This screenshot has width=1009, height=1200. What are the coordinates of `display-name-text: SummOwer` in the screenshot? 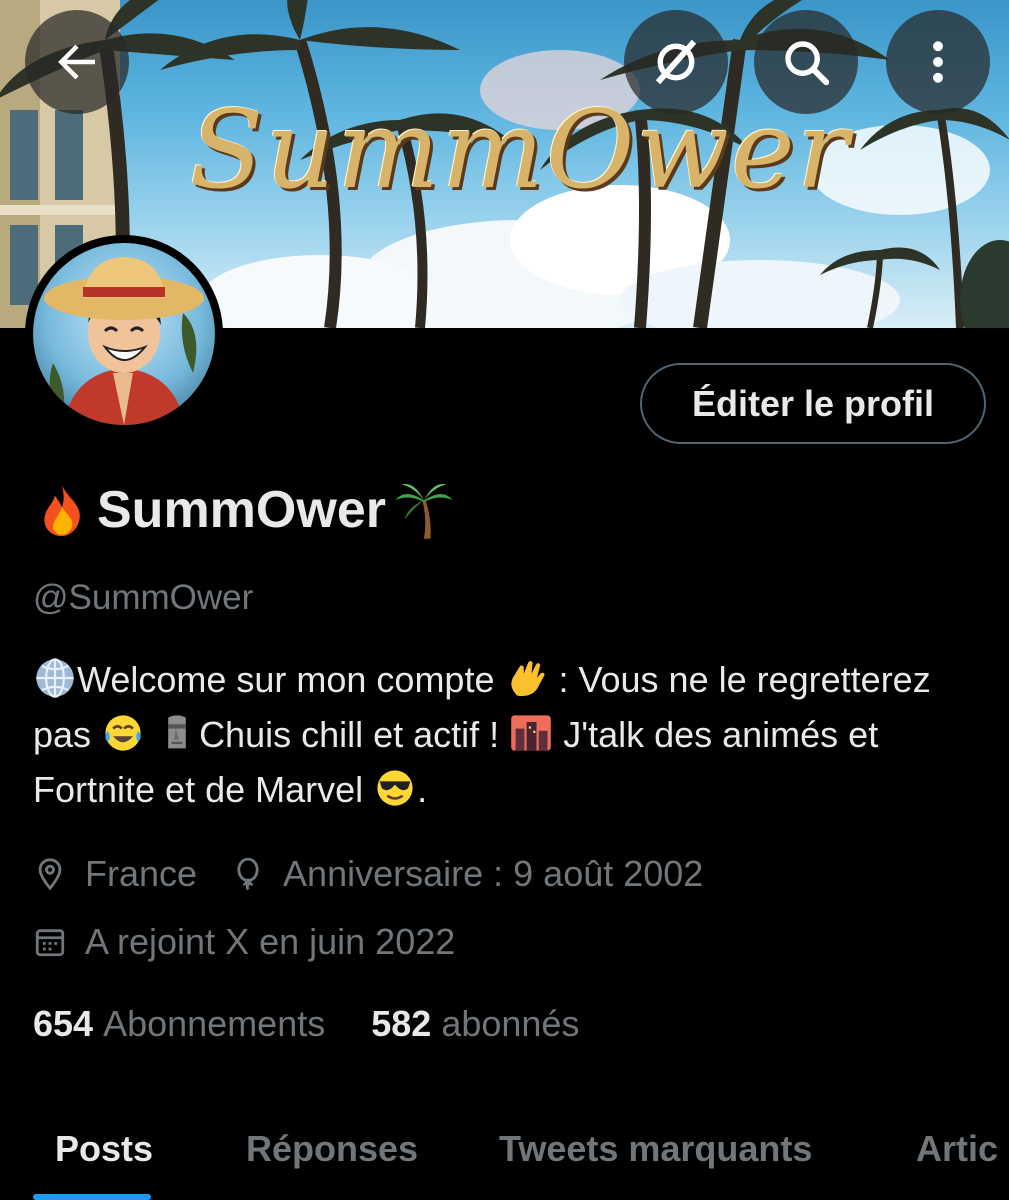 It's located at (241, 510).